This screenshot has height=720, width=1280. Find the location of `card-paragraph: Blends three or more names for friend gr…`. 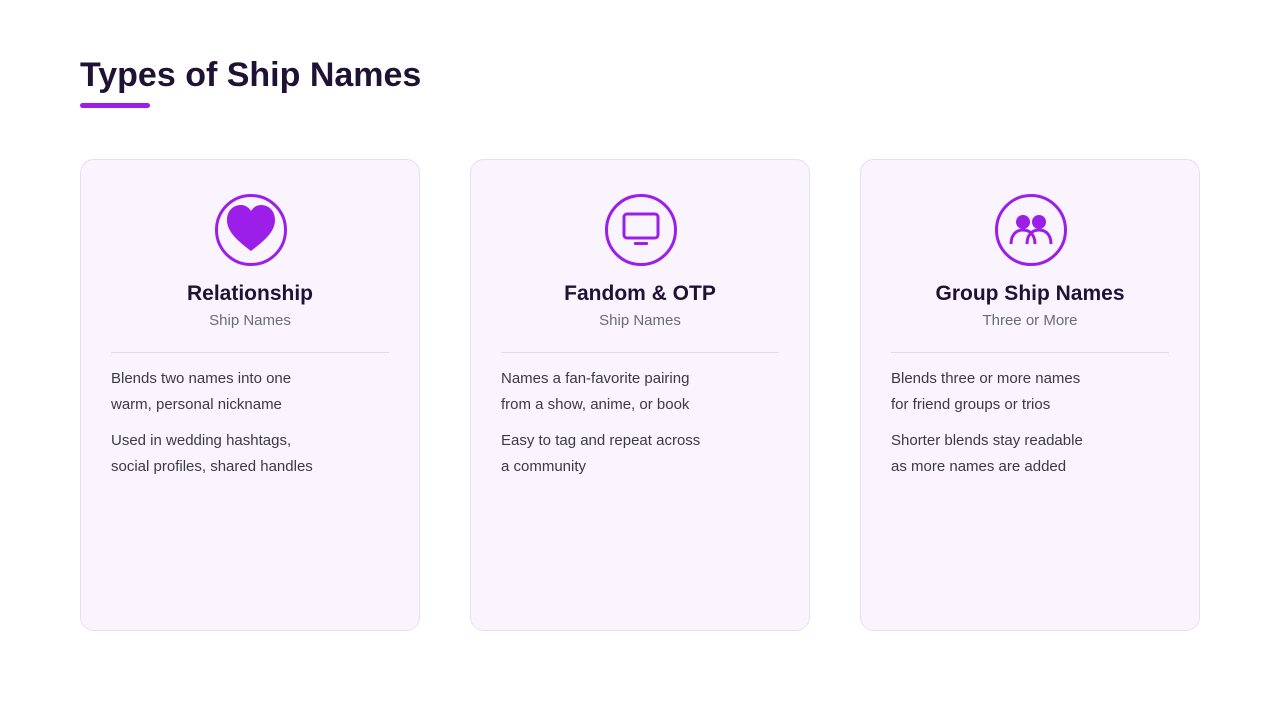

card-paragraph: Blends three or more names for friend gr… is located at coordinates (1030, 392).